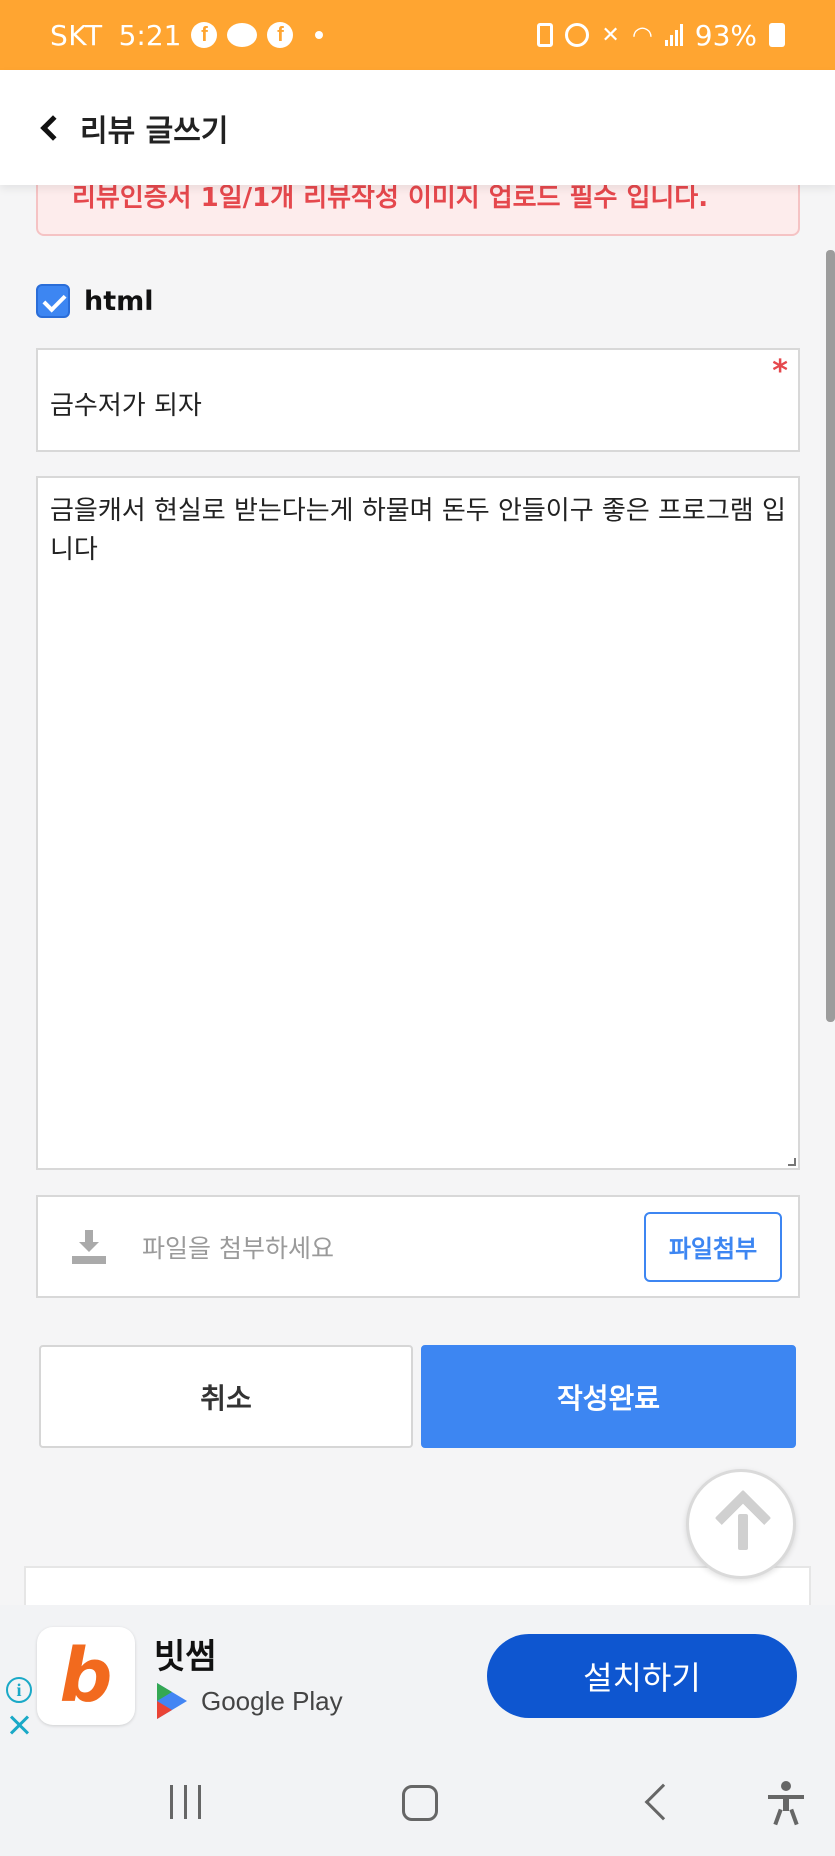 This screenshot has height=1856, width=835. What do you see at coordinates (390, 198) in the screenshot?
I see `notice-text: 리뷰인증서 1일/1개 리뷰작성 이미지 업로드 필수 입니다.` at bounding box center [390, 198].